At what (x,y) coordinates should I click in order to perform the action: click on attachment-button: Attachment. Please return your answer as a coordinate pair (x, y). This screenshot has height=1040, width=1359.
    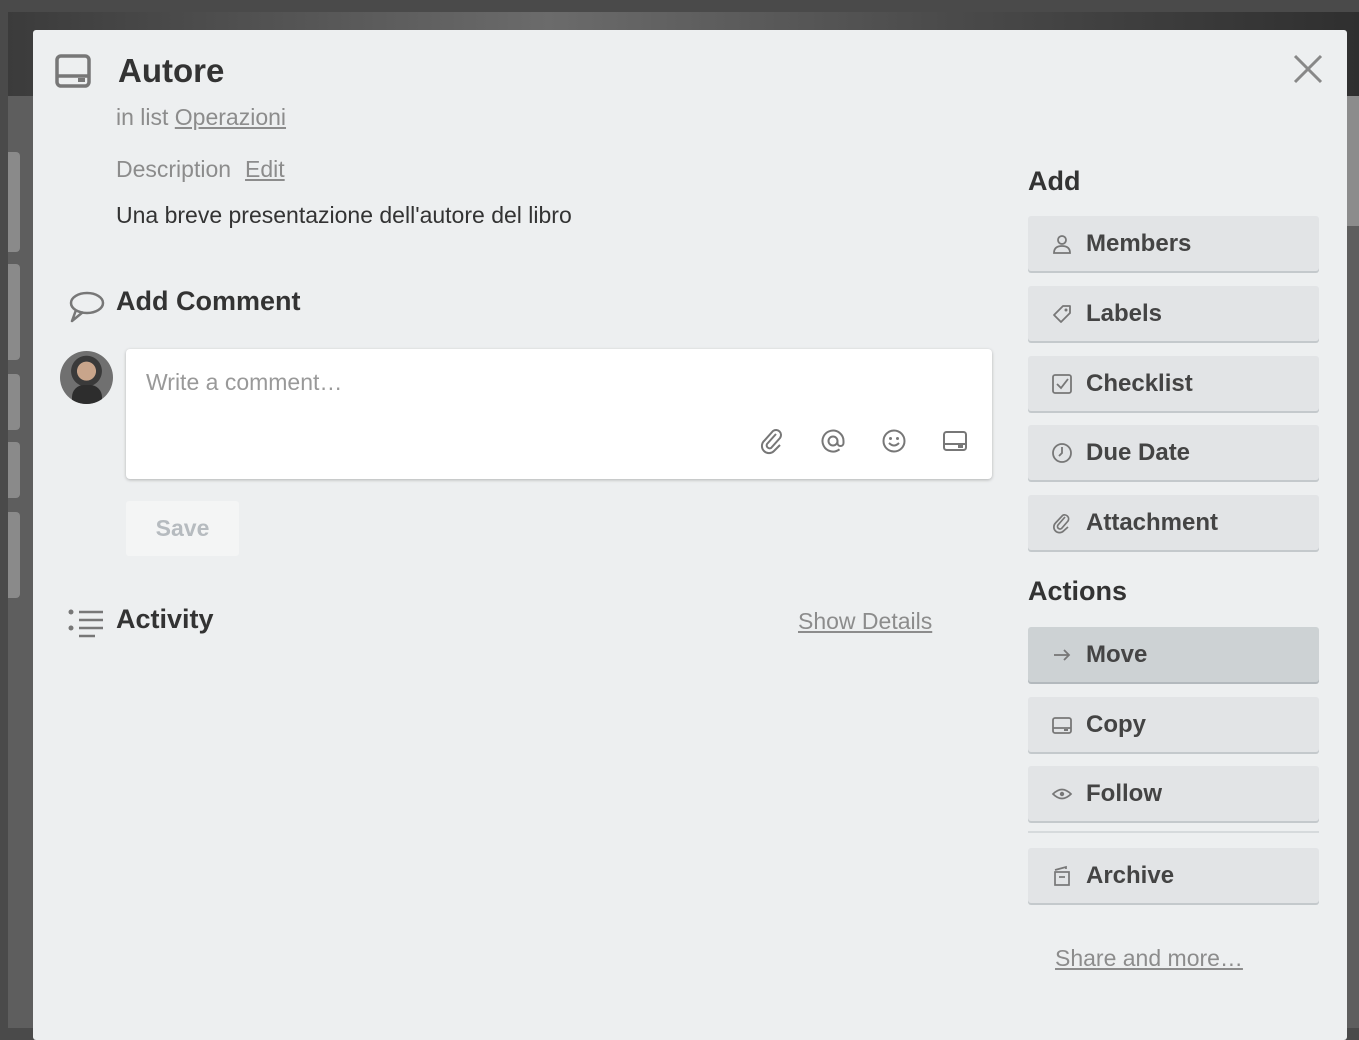
    Looking at the image, I should click on (1173, 522).